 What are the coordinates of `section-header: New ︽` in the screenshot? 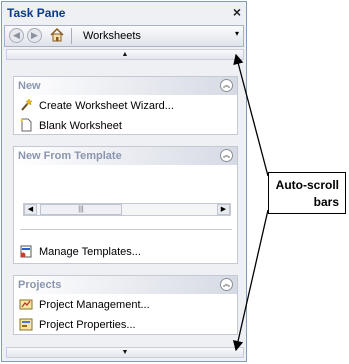 It's located at (125, 86).